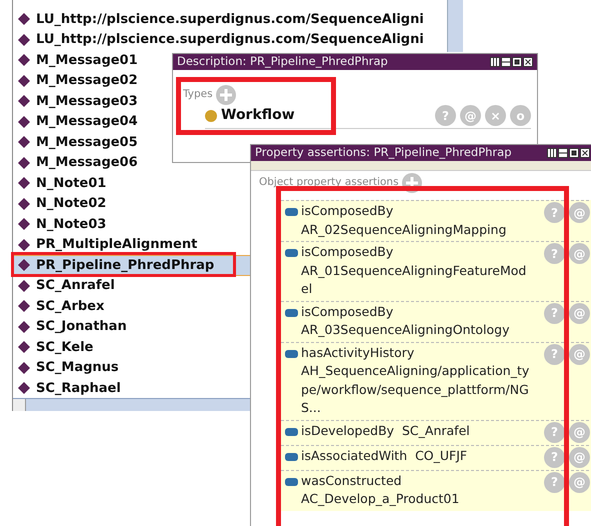 The width and height of the screenshot is (591, 526). Describe the element at coordinates (436, 431) in the screenshot. I see `property-value: SC_Anrafel` at that location.